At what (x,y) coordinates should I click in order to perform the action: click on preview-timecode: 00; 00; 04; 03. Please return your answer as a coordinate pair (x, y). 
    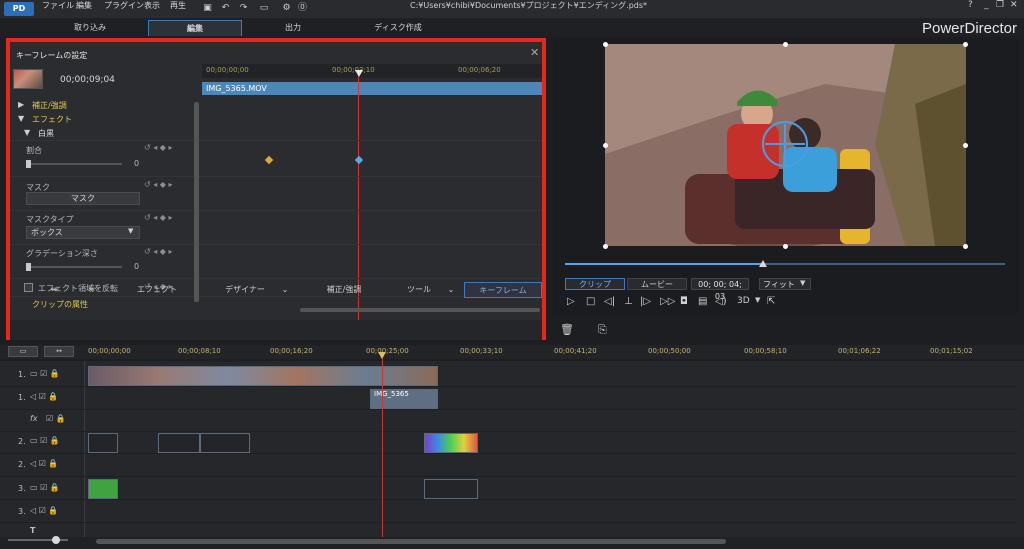
    Looking at the image, I should click on (720, 289).